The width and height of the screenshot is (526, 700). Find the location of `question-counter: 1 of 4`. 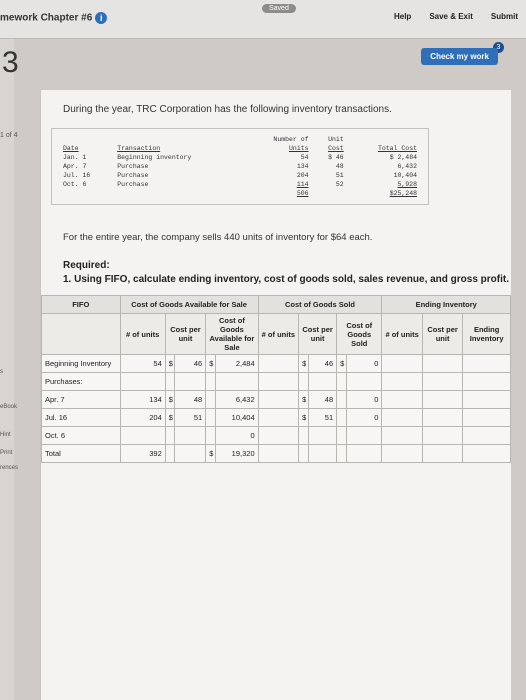

question-counter: 1 of 4 is located at coordinates (9, 135).